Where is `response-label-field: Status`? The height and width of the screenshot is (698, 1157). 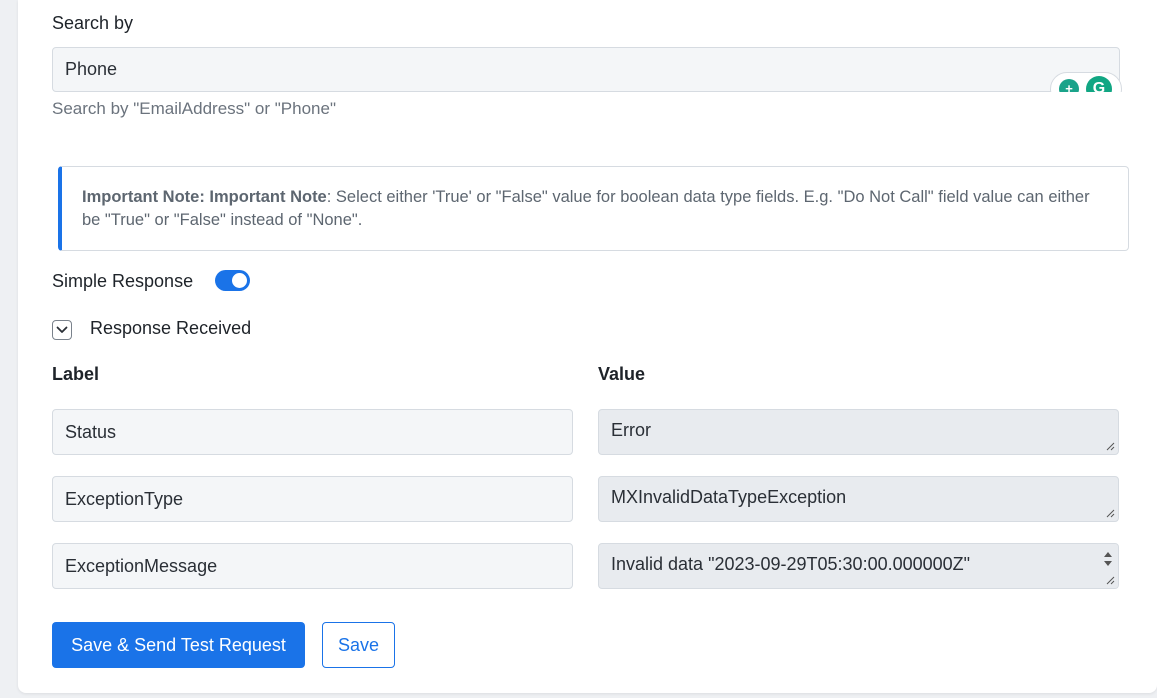 response-label-field: Status is located at coordinates (312, 432).